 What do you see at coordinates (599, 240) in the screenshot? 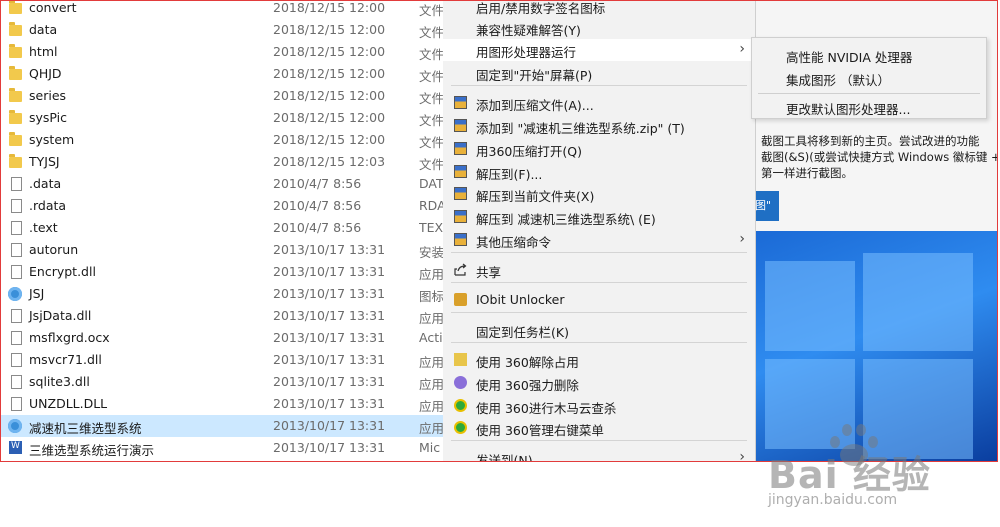
I see `context-menu-item: 其他压缩命令 ›` at bounding box center [599, 240].